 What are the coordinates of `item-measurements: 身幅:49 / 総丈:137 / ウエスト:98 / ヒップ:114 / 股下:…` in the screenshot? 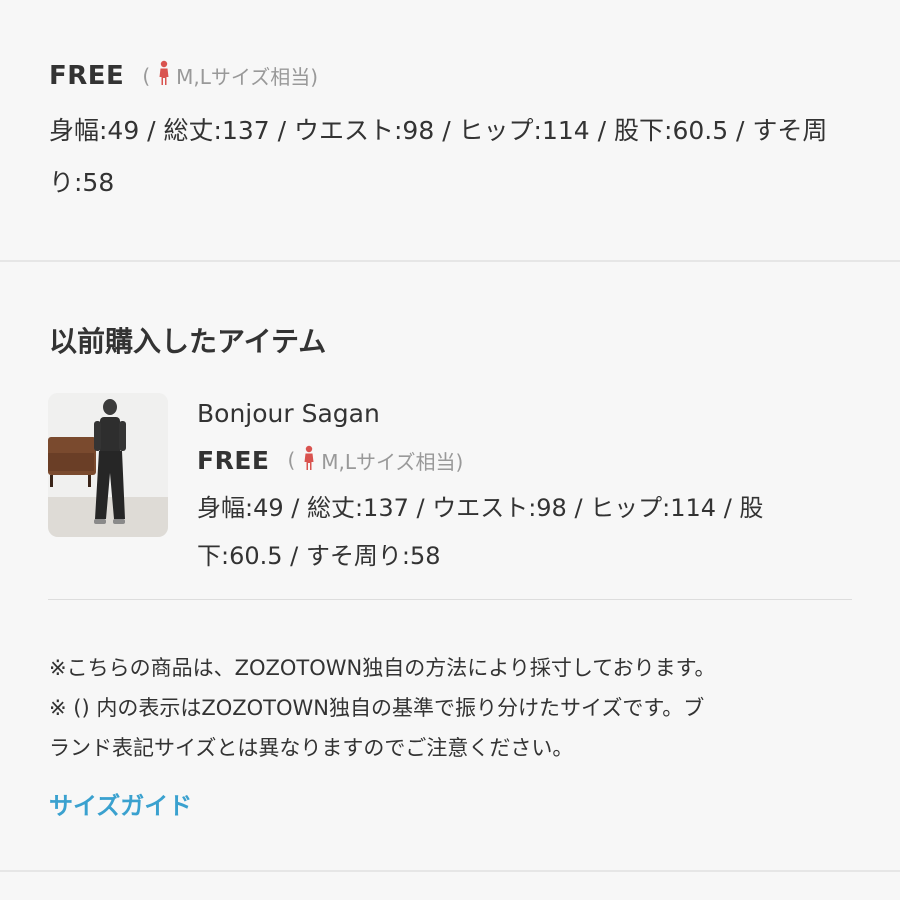 It's located at (480, 532).